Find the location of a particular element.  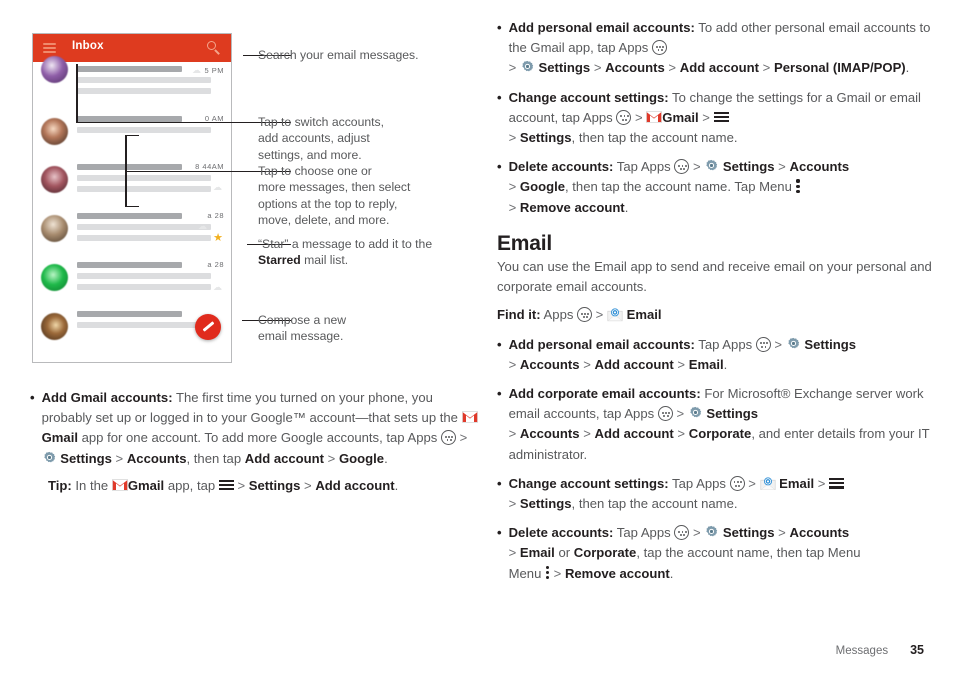

list-item: a 28 ☁ ★ is located at coordinates (132, 231).